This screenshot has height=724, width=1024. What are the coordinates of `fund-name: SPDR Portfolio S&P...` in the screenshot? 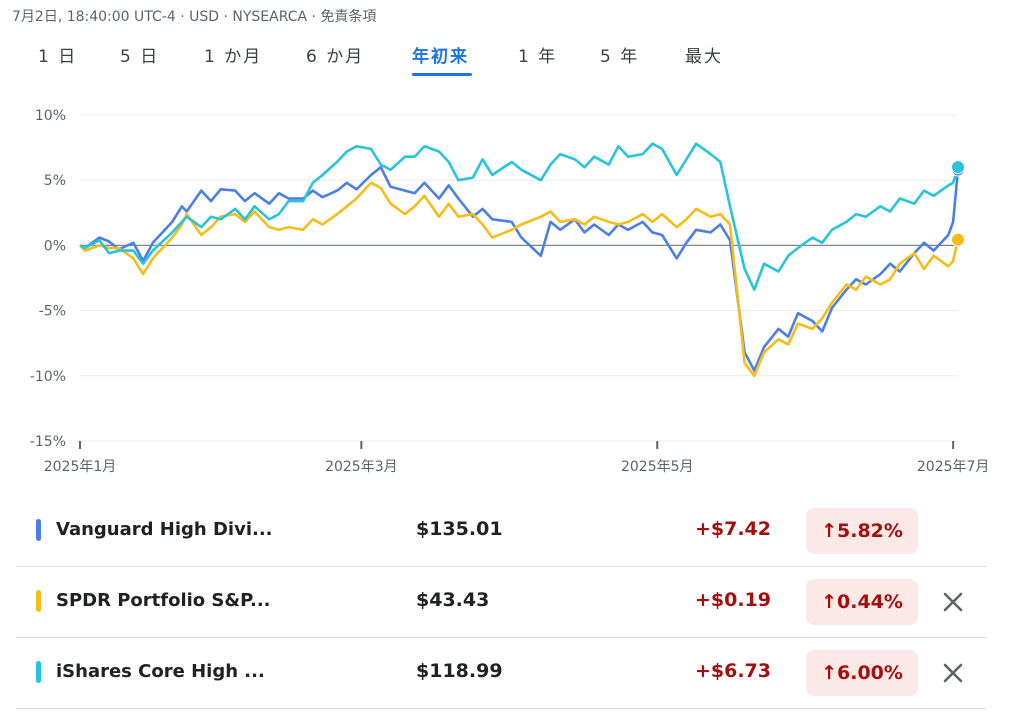 It's located at (163, 600).